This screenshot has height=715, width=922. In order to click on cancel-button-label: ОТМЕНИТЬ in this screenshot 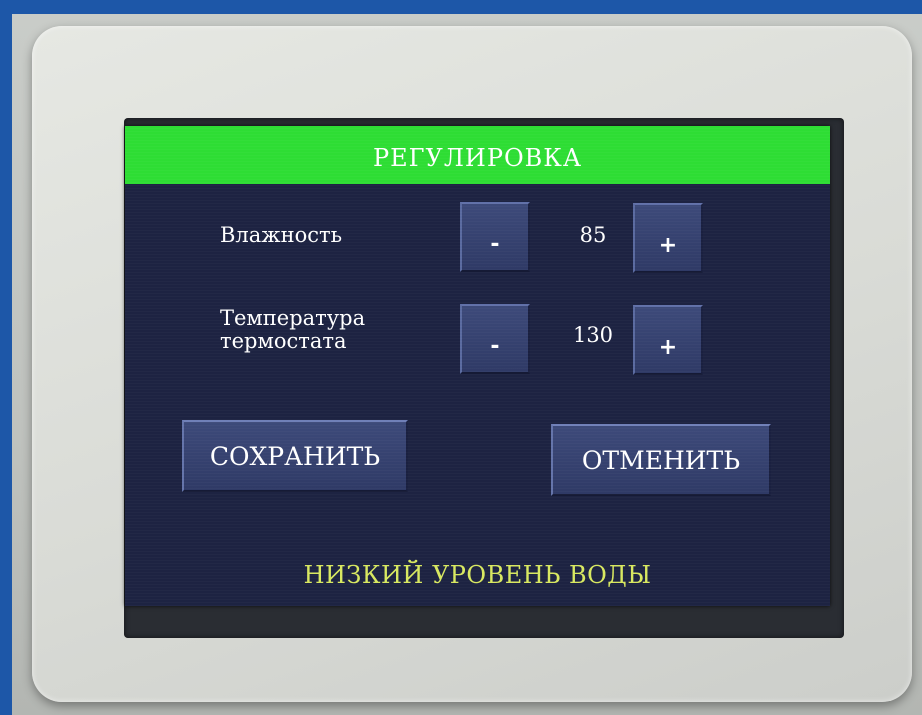, I will do `click(661, 460)`.